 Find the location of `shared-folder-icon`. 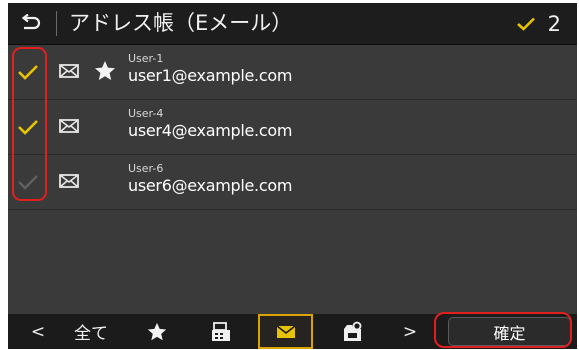

shared-folder-icon is located at coordinates (353, 331).